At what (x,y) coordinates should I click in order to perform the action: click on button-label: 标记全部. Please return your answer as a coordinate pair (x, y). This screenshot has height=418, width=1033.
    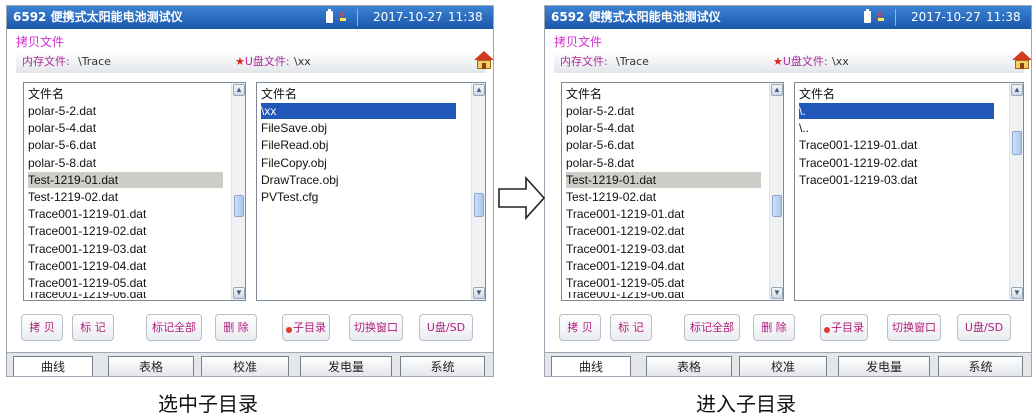
    Looking at the image, I should click on (712, 327).